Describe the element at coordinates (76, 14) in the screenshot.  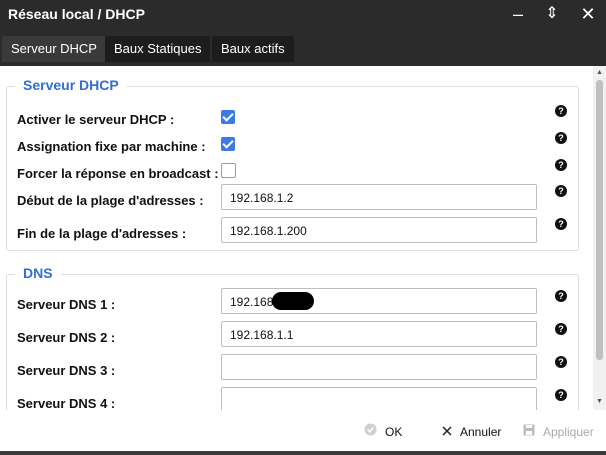
I see `window-title: Réseau local / DHCP` at that location.